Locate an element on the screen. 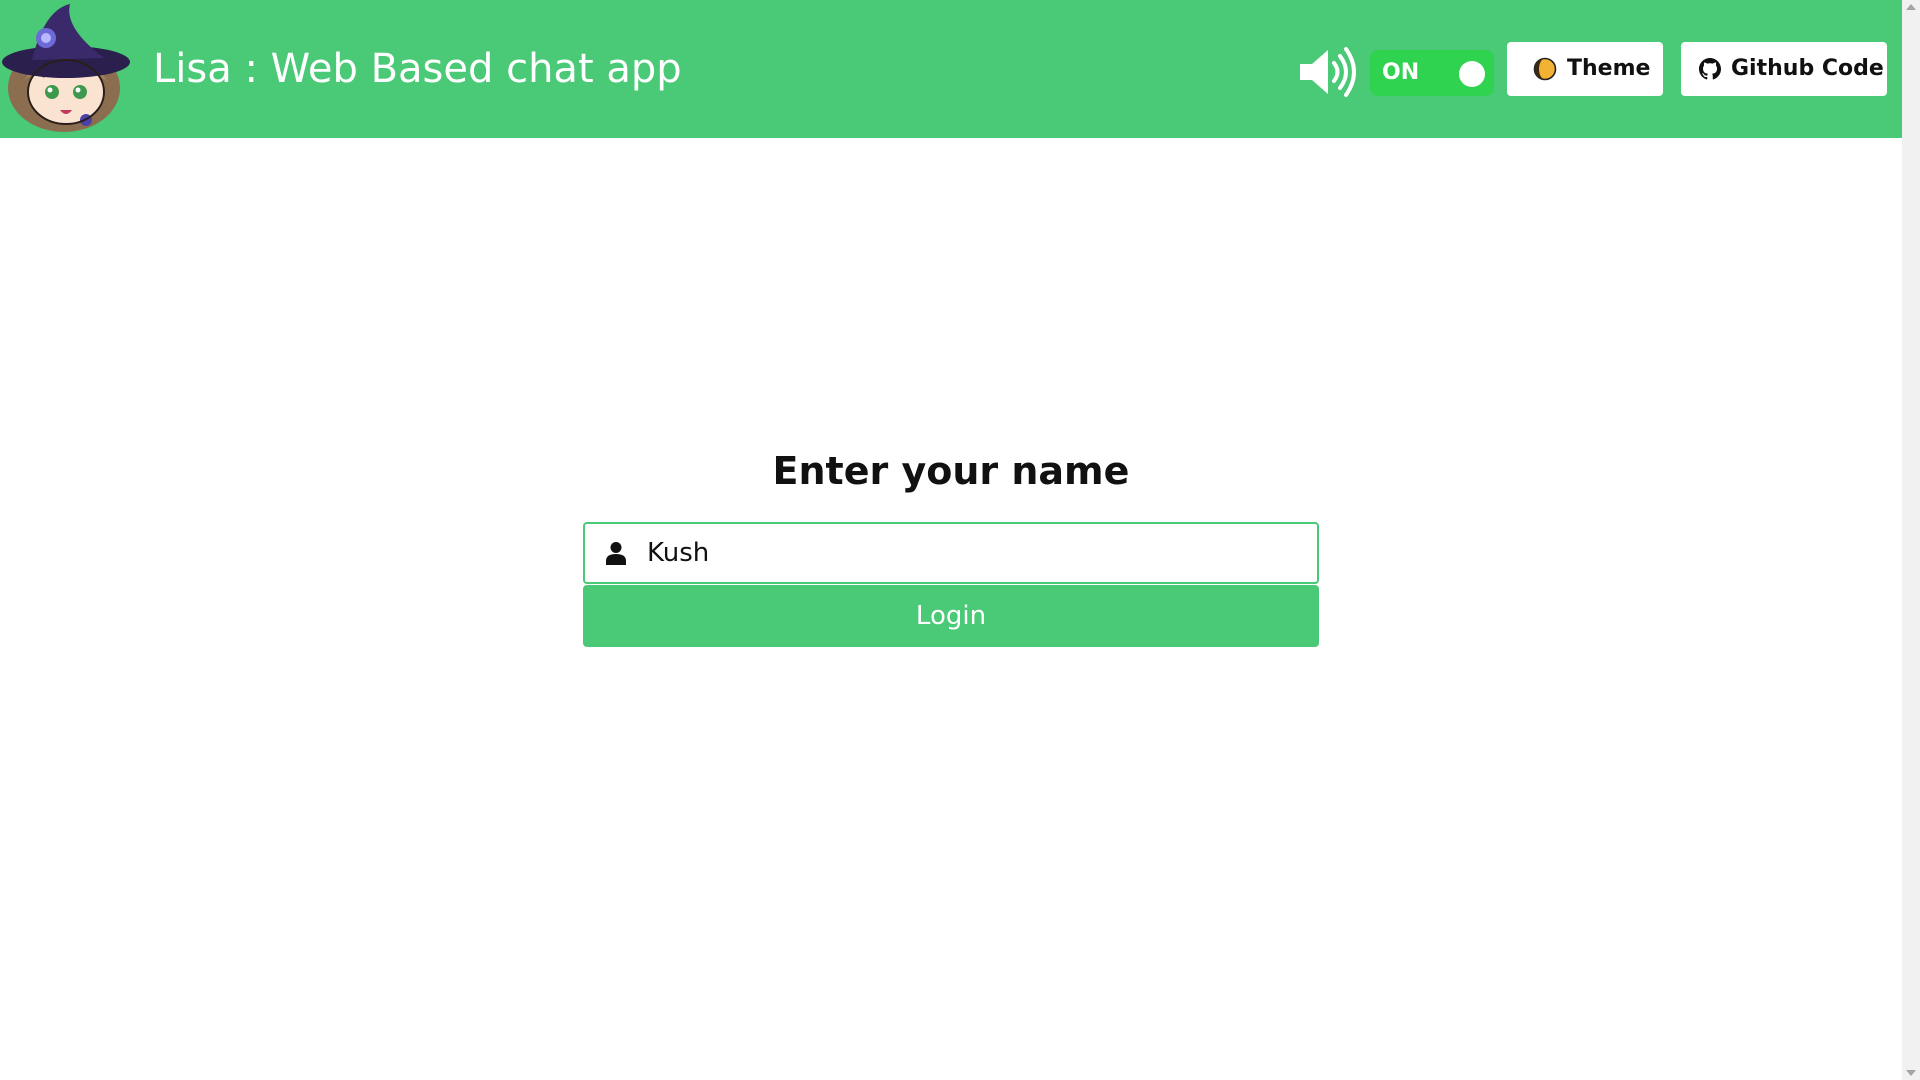  name-input is located at coordinates (972, 553).